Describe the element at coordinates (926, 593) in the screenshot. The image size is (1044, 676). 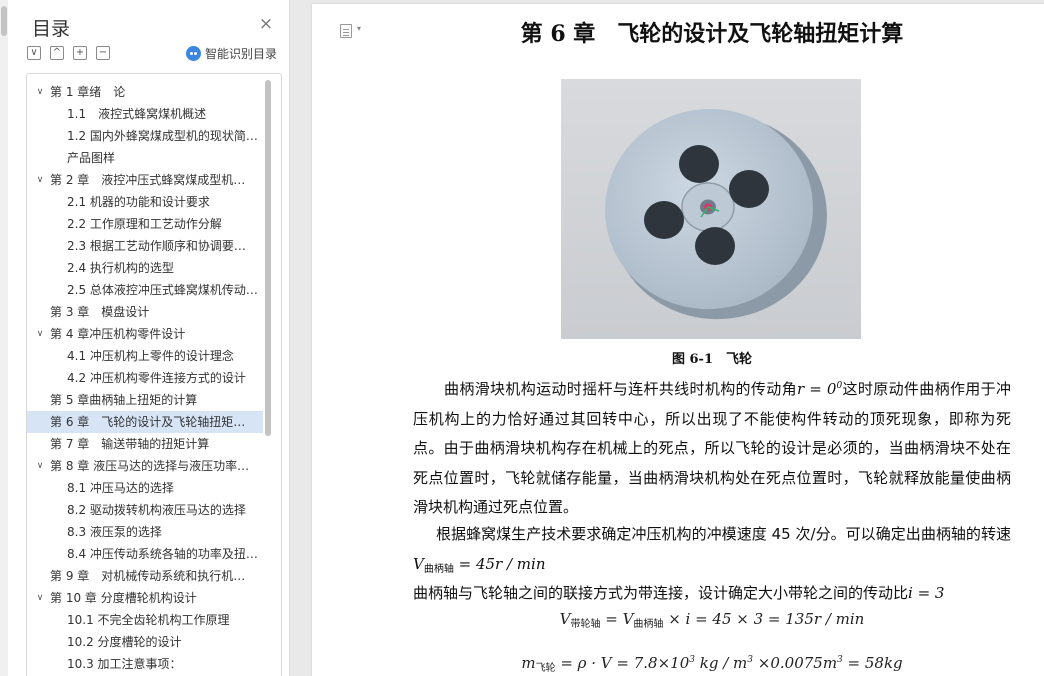
I see `p3-math: i = 3` at that location.